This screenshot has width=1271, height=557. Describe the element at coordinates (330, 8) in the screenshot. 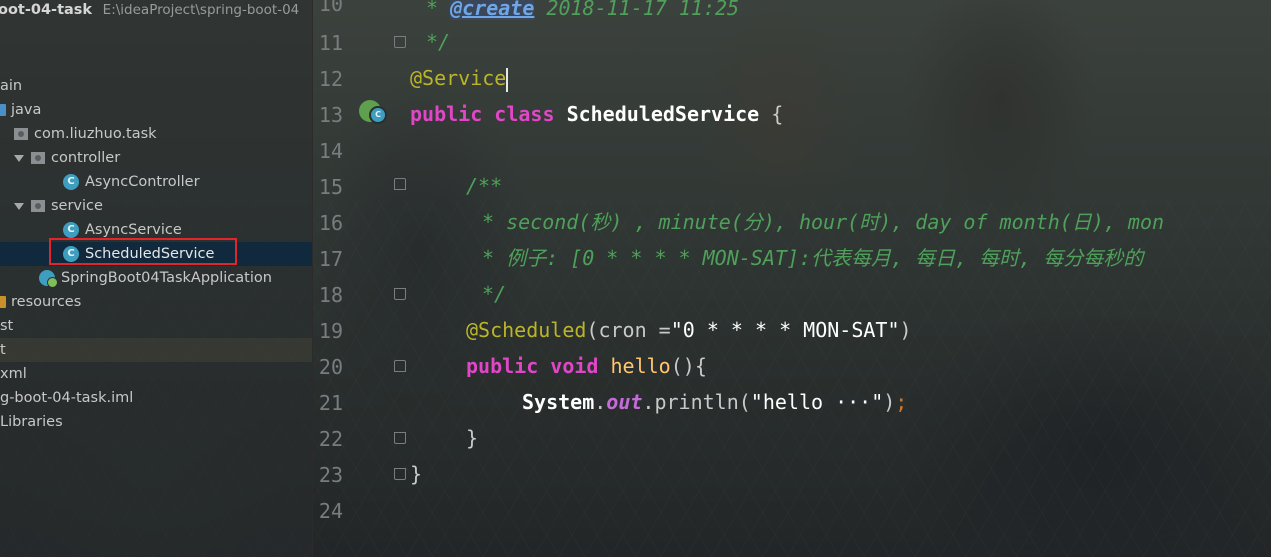

I see `line-number: 10` at that location.